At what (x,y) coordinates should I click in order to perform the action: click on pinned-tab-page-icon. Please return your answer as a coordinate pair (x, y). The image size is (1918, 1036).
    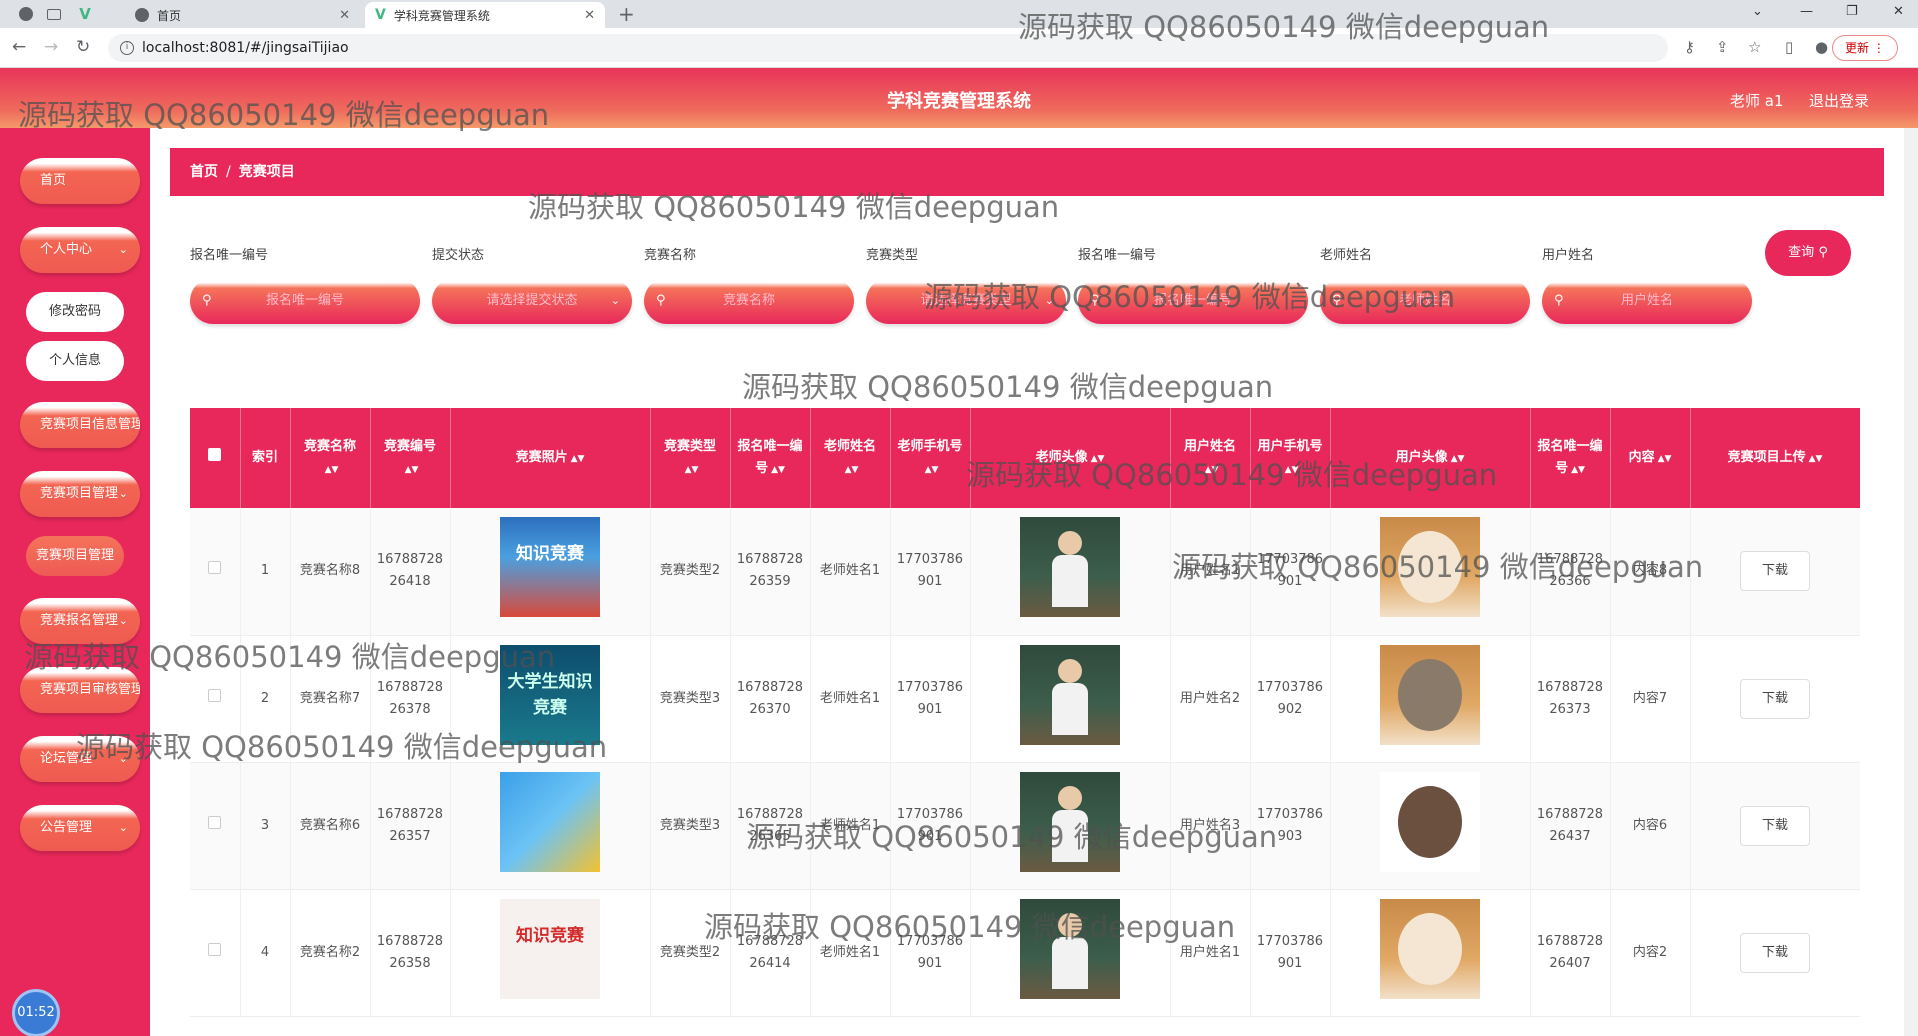
    Looking at the image, I should click on (54, 14).